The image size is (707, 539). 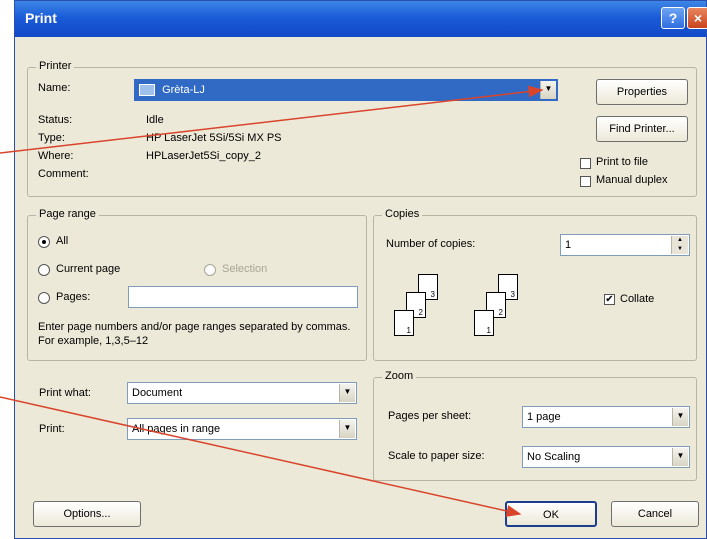 I want to click on properties-button: Properties, so click(x=642, y=92).